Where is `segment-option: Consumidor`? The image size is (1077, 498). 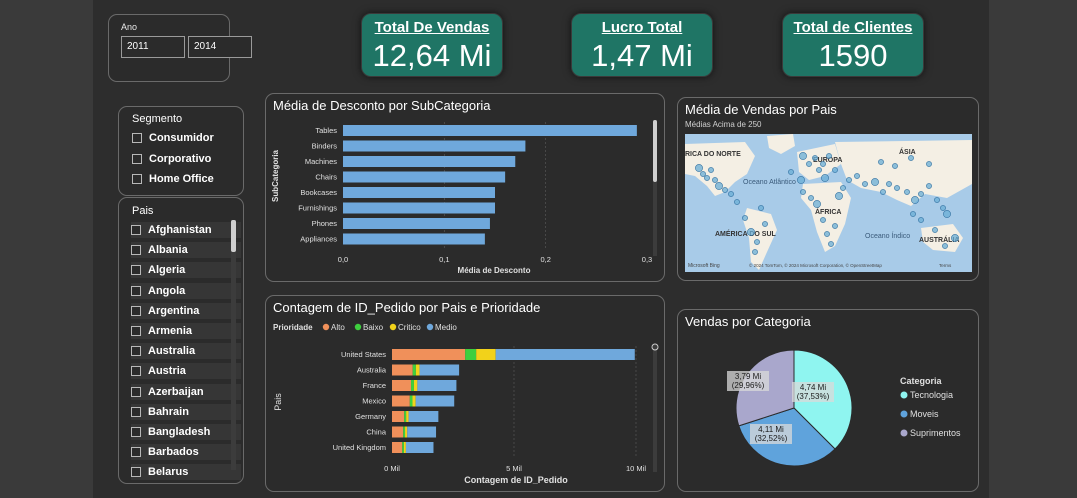
segment-option: Consumidor is located at coordinates (173, 137).